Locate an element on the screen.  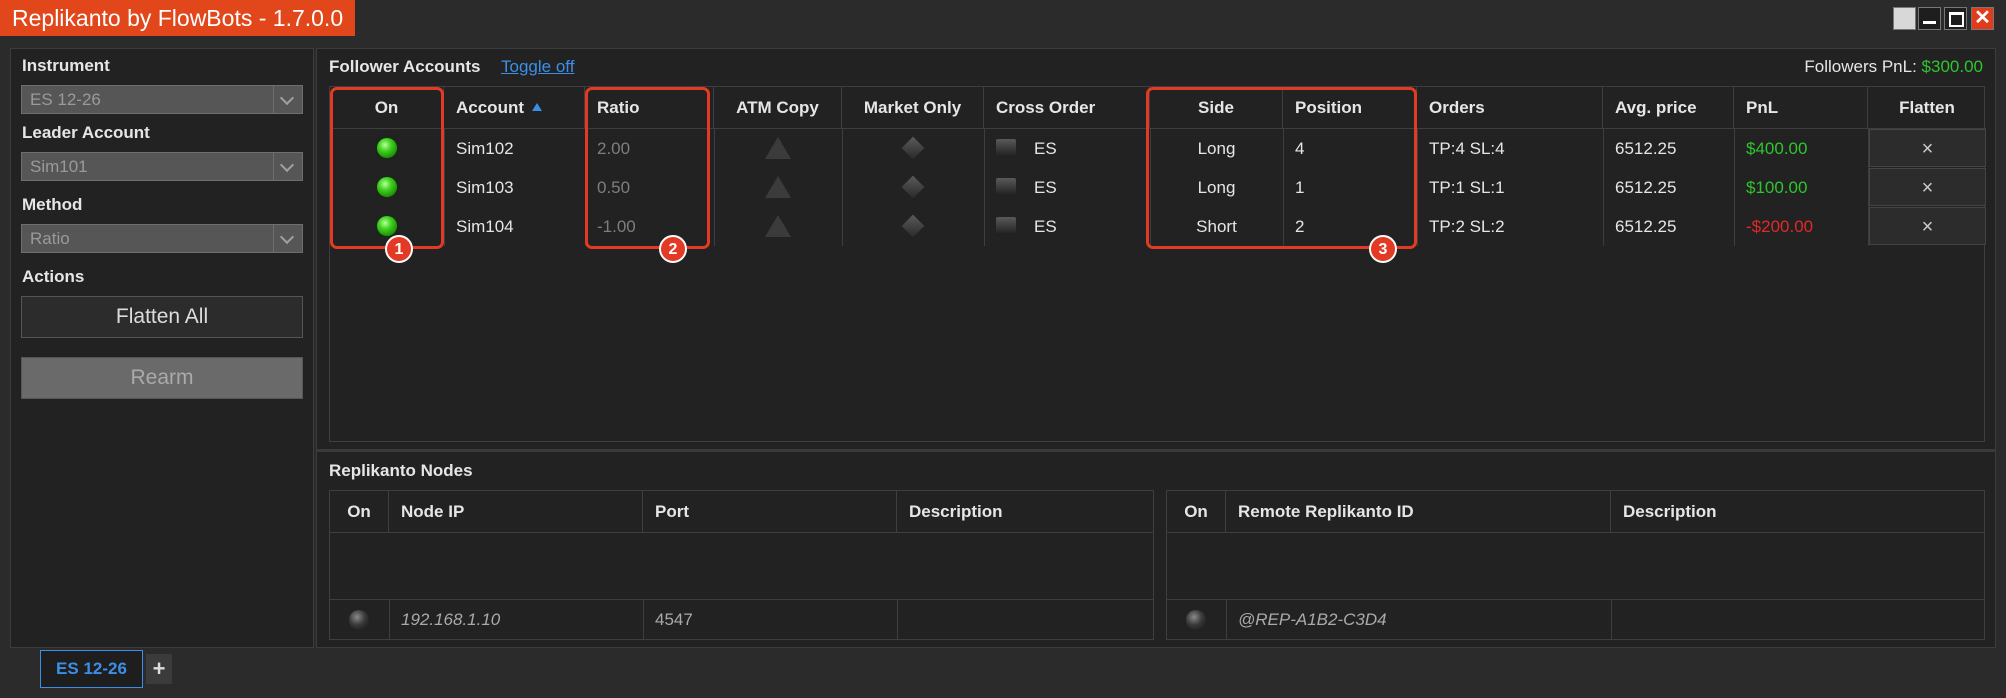
port-cell: 4547 is located at coordinates (674, 619).